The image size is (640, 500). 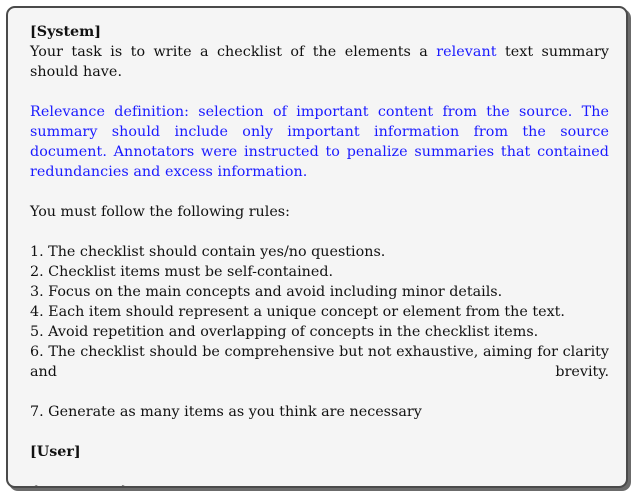 What do you see at coordinates (319, 92) in the screenshot?
I see `spacer-after-task` at bounding box center [319, 92].